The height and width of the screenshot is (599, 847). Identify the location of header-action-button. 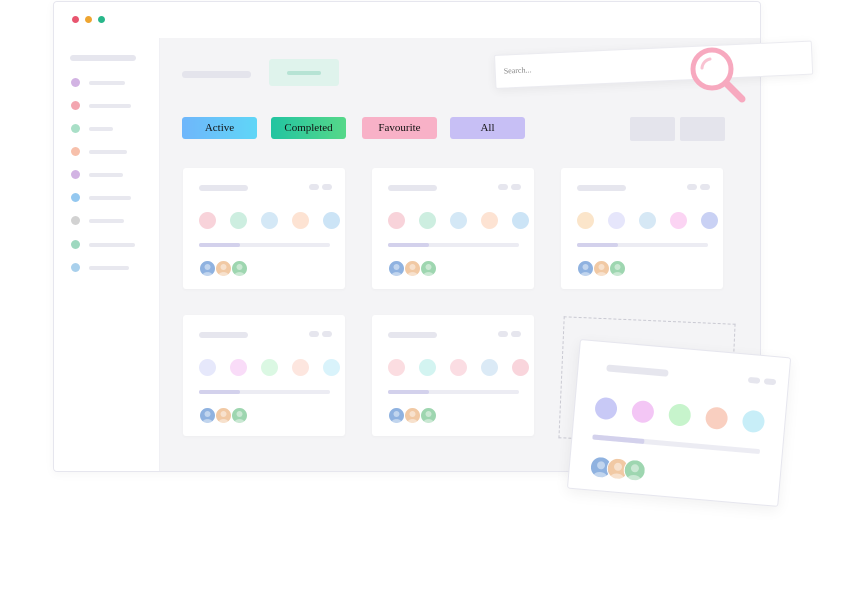
(304, 72).